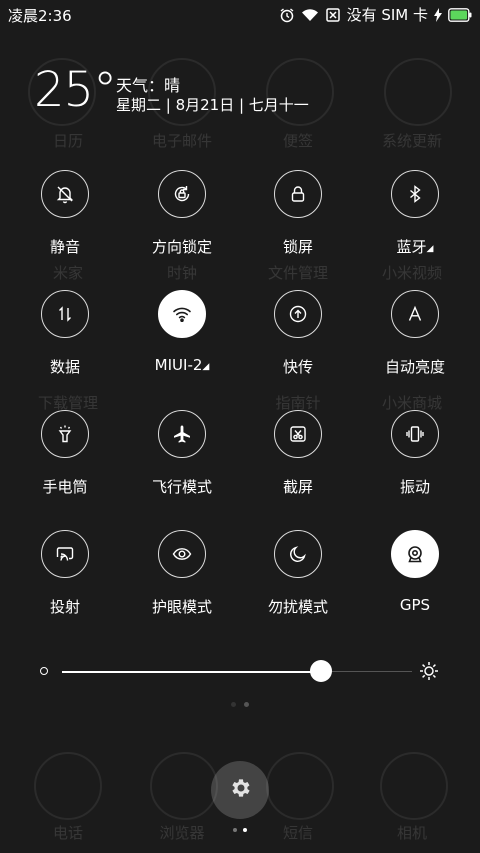 The image size is (480, 853). Describe the element at coordinates (181, 607) in the screenshot. I see `toggle-label: 护眼模式` at that location.